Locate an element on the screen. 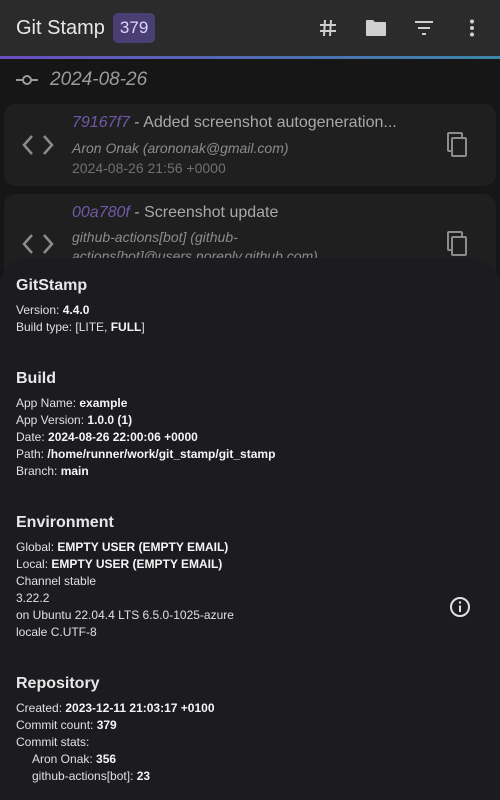 The height and width of the screenshot is (800, 500). row-value: 379 is located at coordinates (106, 725).